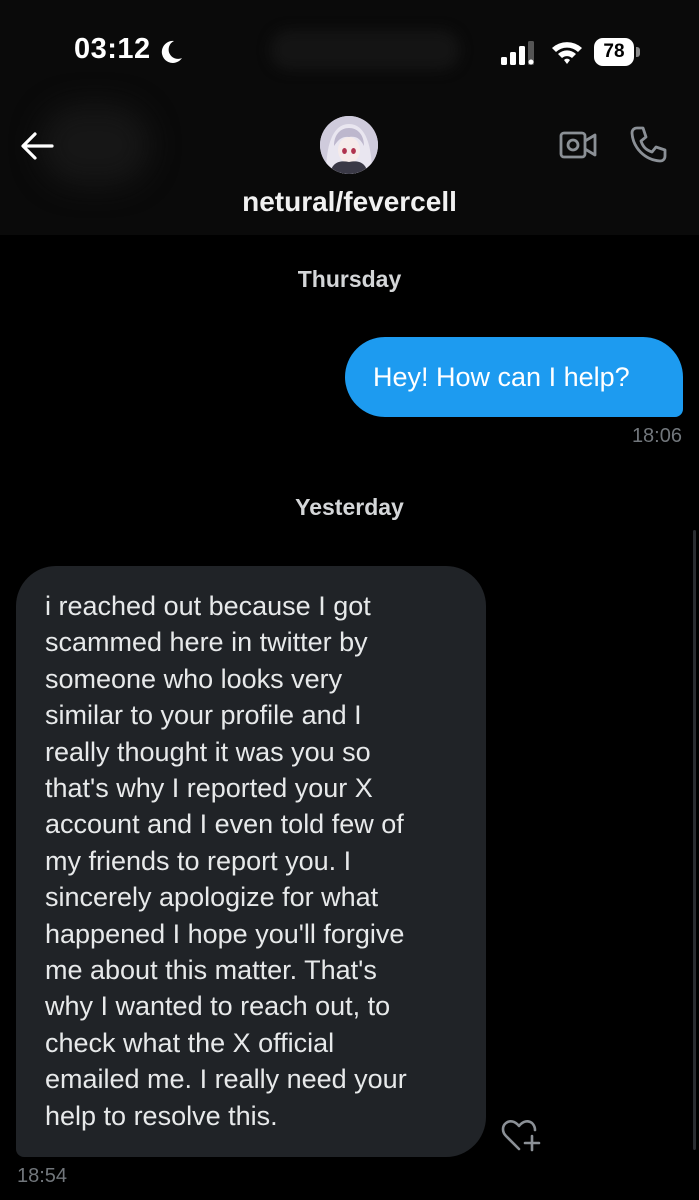 The height and width of the screenshot is (1200, 699). Describe the element at coordinates (349, 202) in the screenshot. I see `contact-name: netural/fevercell` at that location.